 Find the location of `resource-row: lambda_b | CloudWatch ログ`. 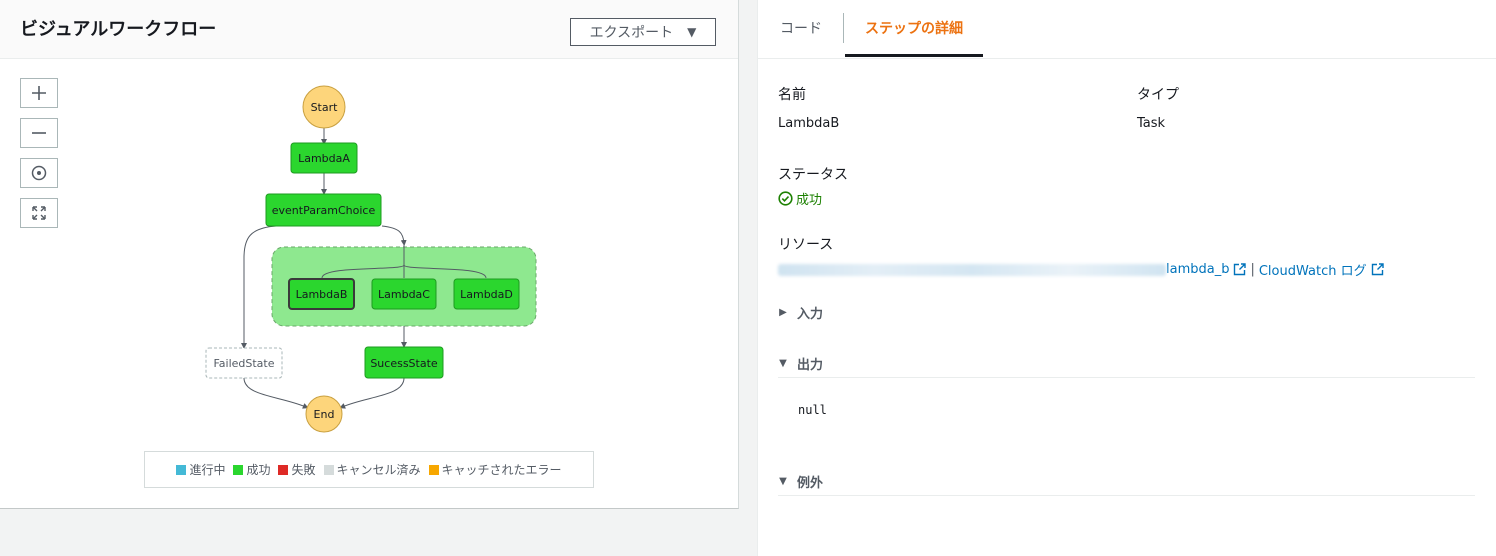

resource-row: lambda_b | CloudWatch ログ is located at coordinates (1081, 269).